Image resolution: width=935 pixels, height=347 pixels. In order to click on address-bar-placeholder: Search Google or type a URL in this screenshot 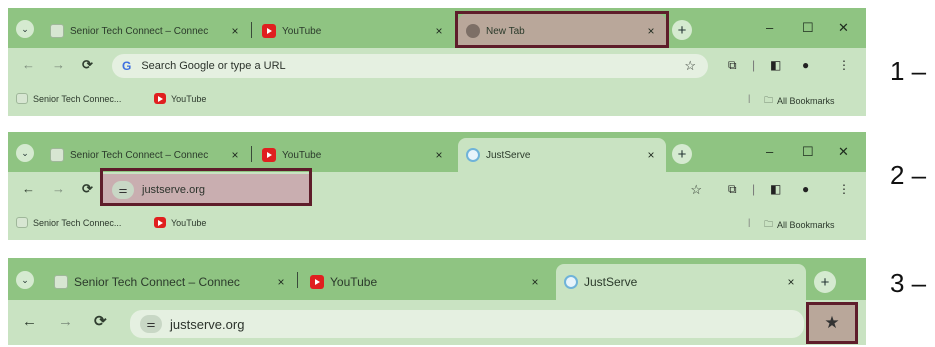, I will do `click(213, 66)`.